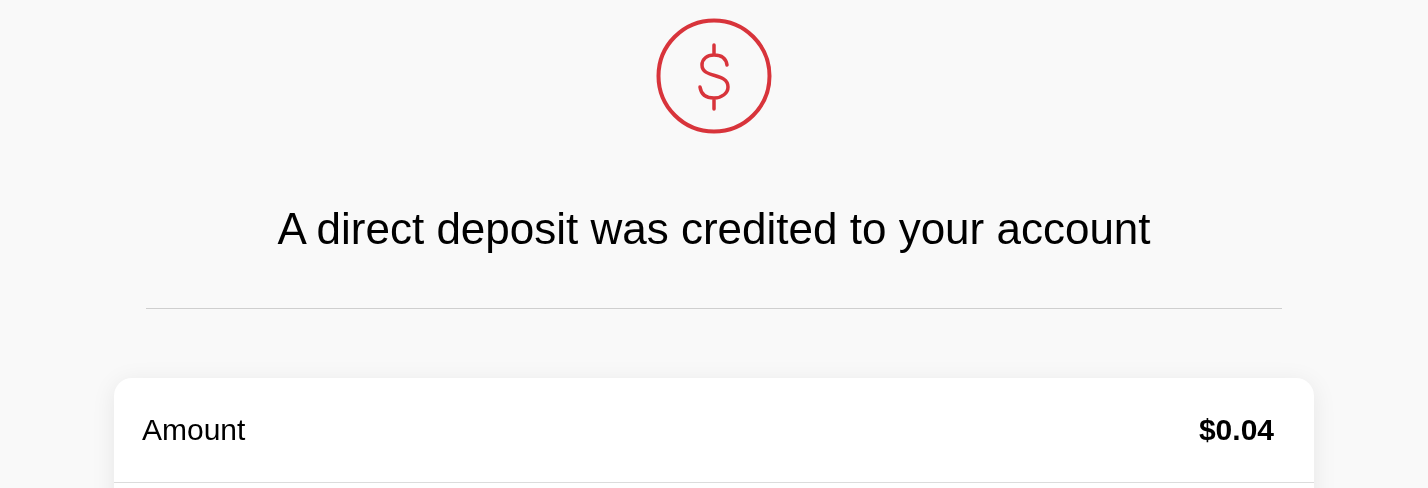 This screenshot has width=1428, height=488. What do you see at coordinates (714, 76) in the screenshot?
I see `dollar-icon` at bounding box center [714, 76].